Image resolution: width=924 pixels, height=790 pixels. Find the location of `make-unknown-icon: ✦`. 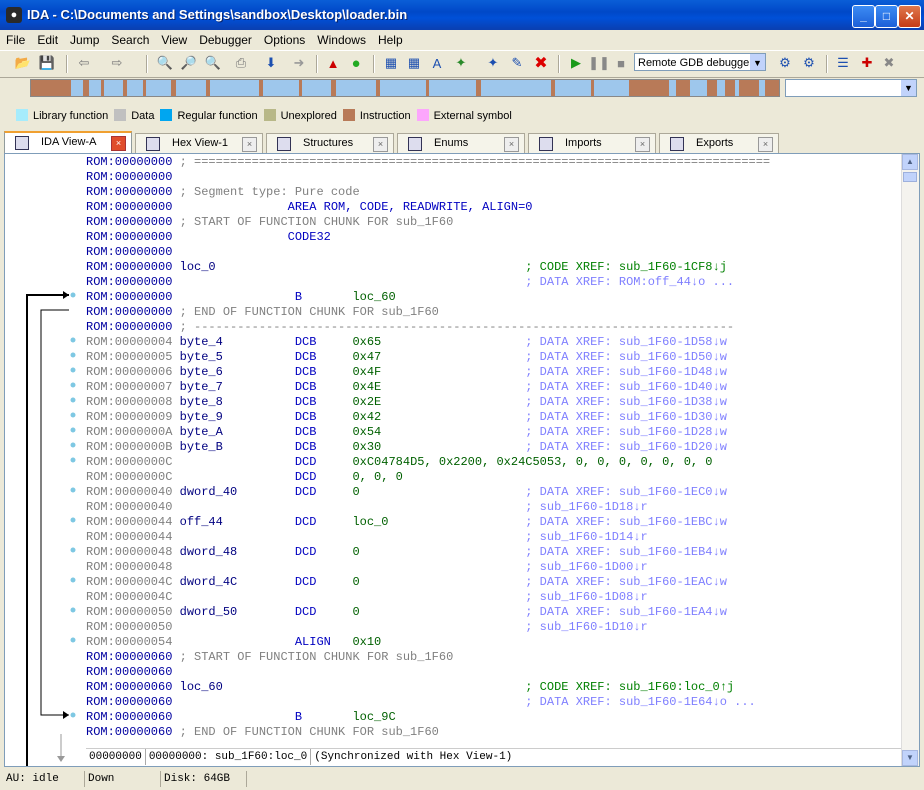

make-unknown-icon: ✦ is located at coordinates (493, 63).